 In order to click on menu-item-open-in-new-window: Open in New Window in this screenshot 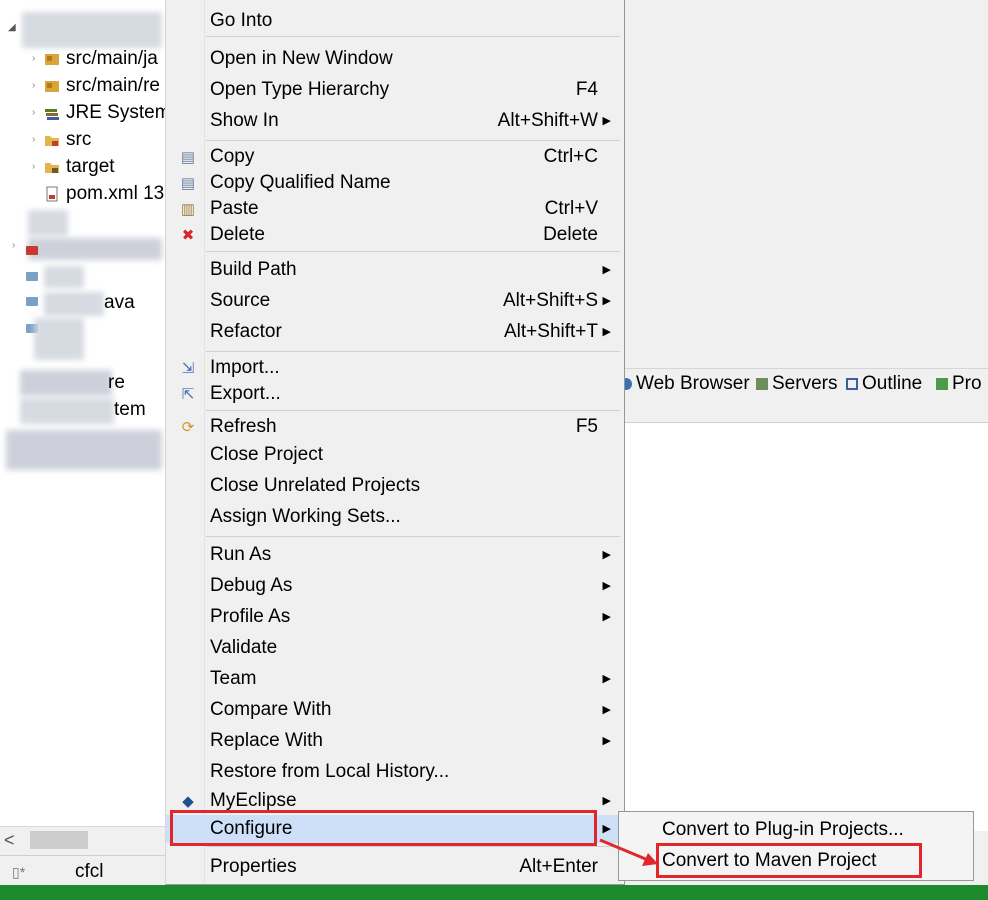, I will do `click(395, 59)`.